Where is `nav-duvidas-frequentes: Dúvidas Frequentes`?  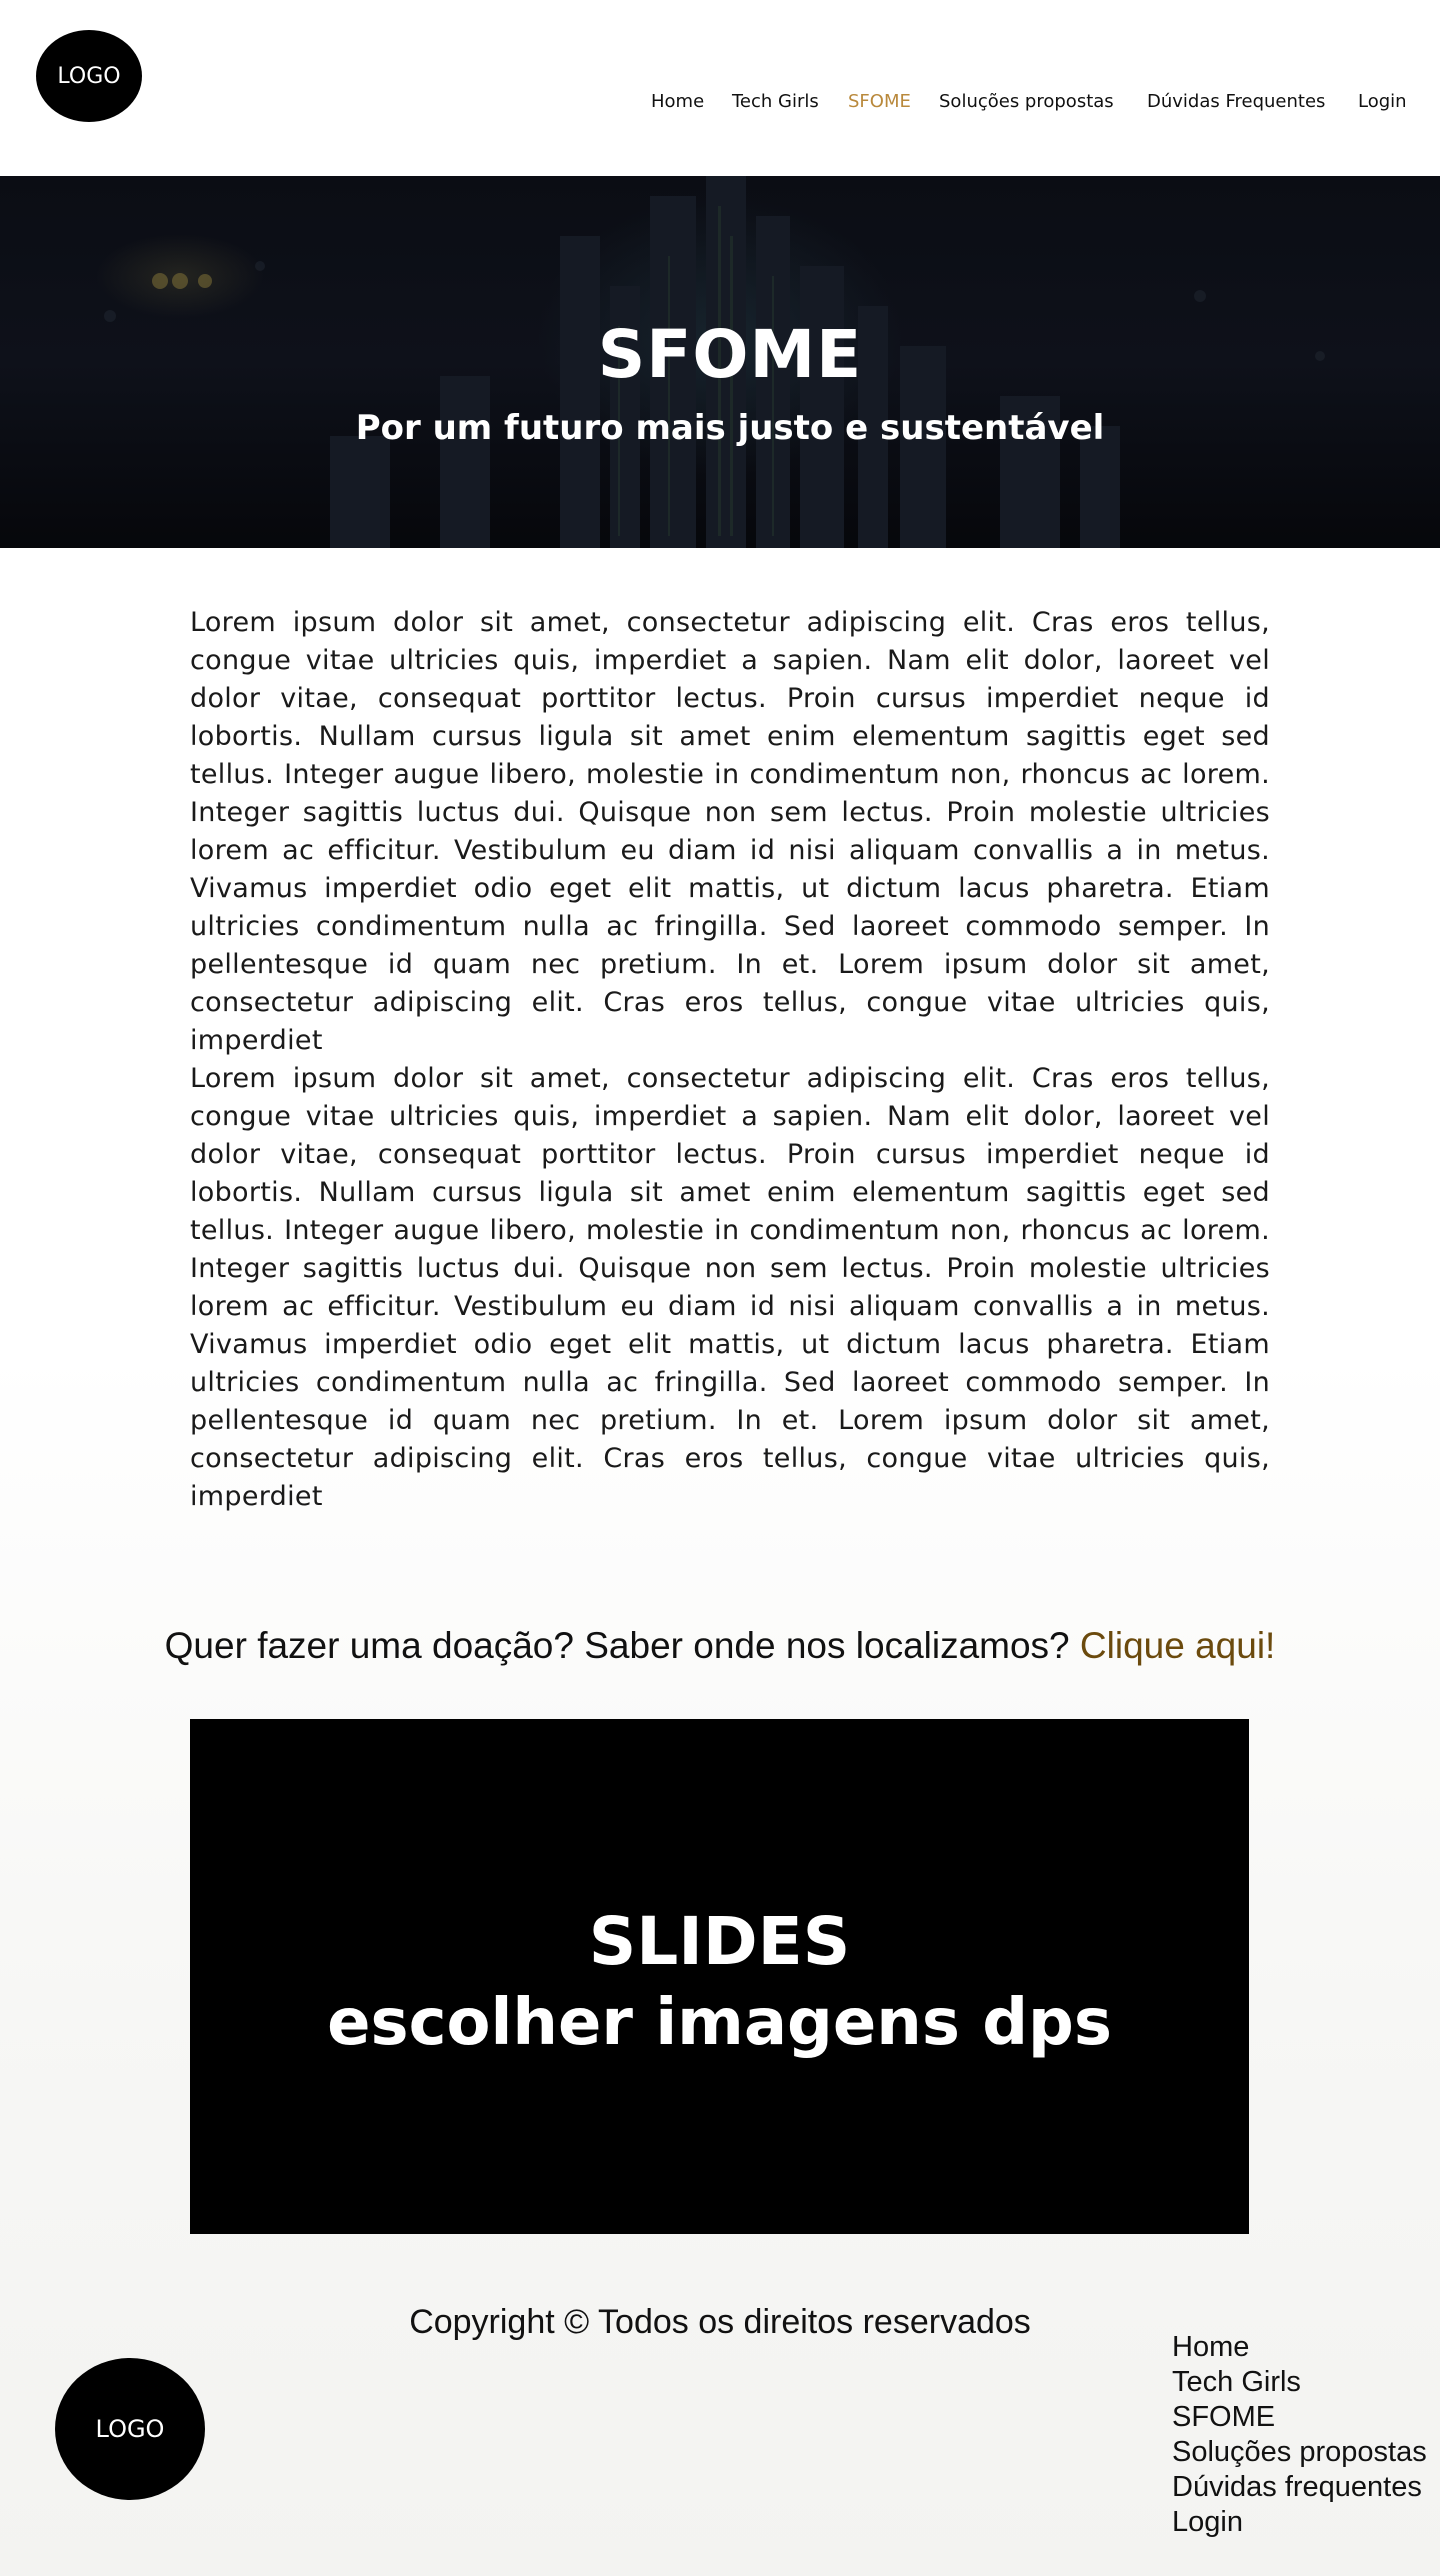
nav-duvidas-frequentes: Dúvidas Frequentes is located at coordinates (1236, 101).